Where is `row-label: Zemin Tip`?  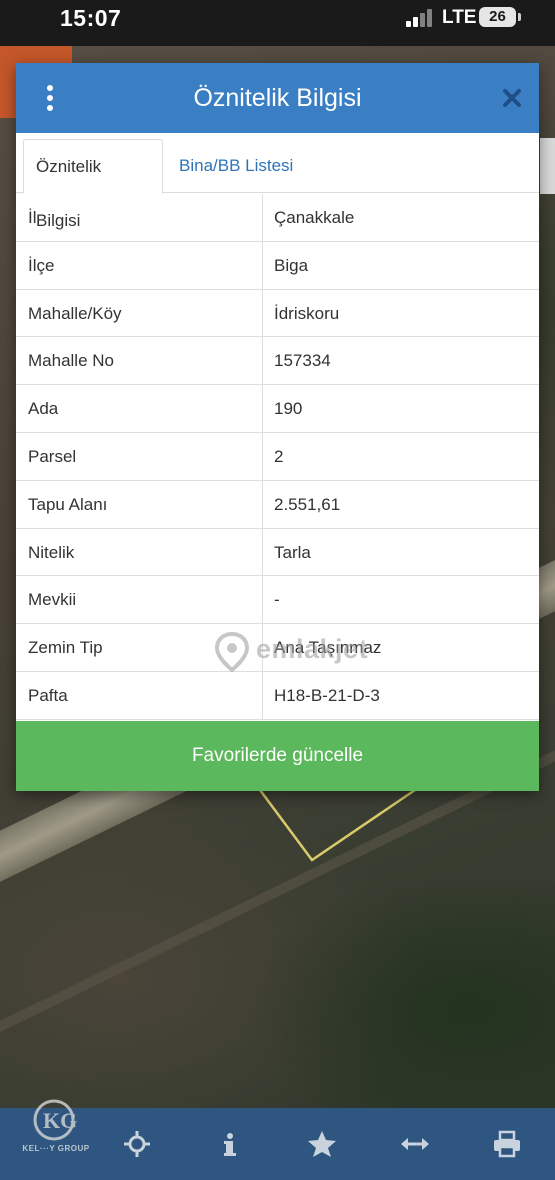
row-label: Zemin Tip is located at coordinates (139, 647).